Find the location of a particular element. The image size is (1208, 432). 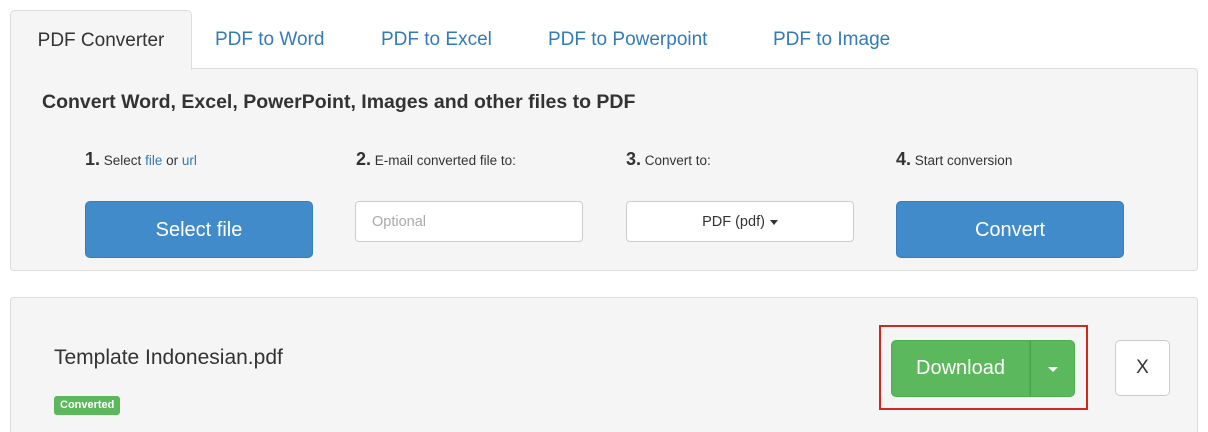

download-button: Download is located at coordinates (960, 368).